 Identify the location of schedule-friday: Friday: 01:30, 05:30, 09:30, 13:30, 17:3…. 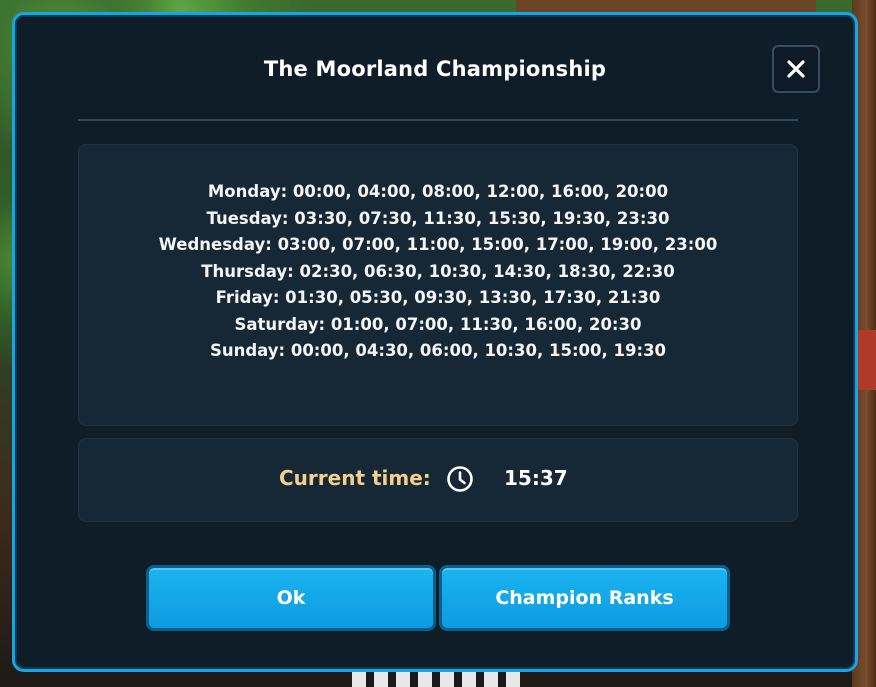
(438, 297).